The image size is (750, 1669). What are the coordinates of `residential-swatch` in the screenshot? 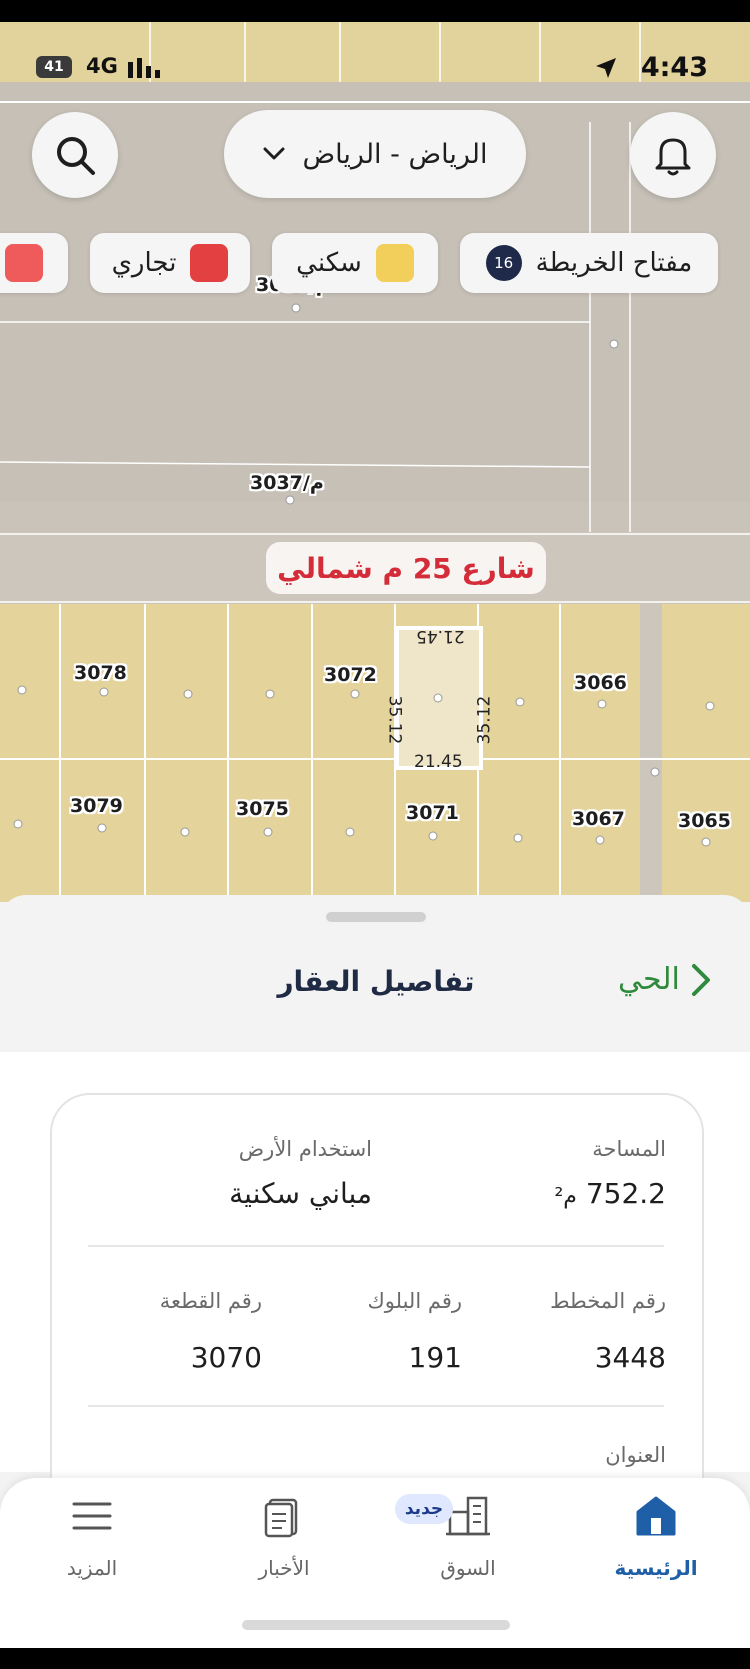 It's located at (394, 263).